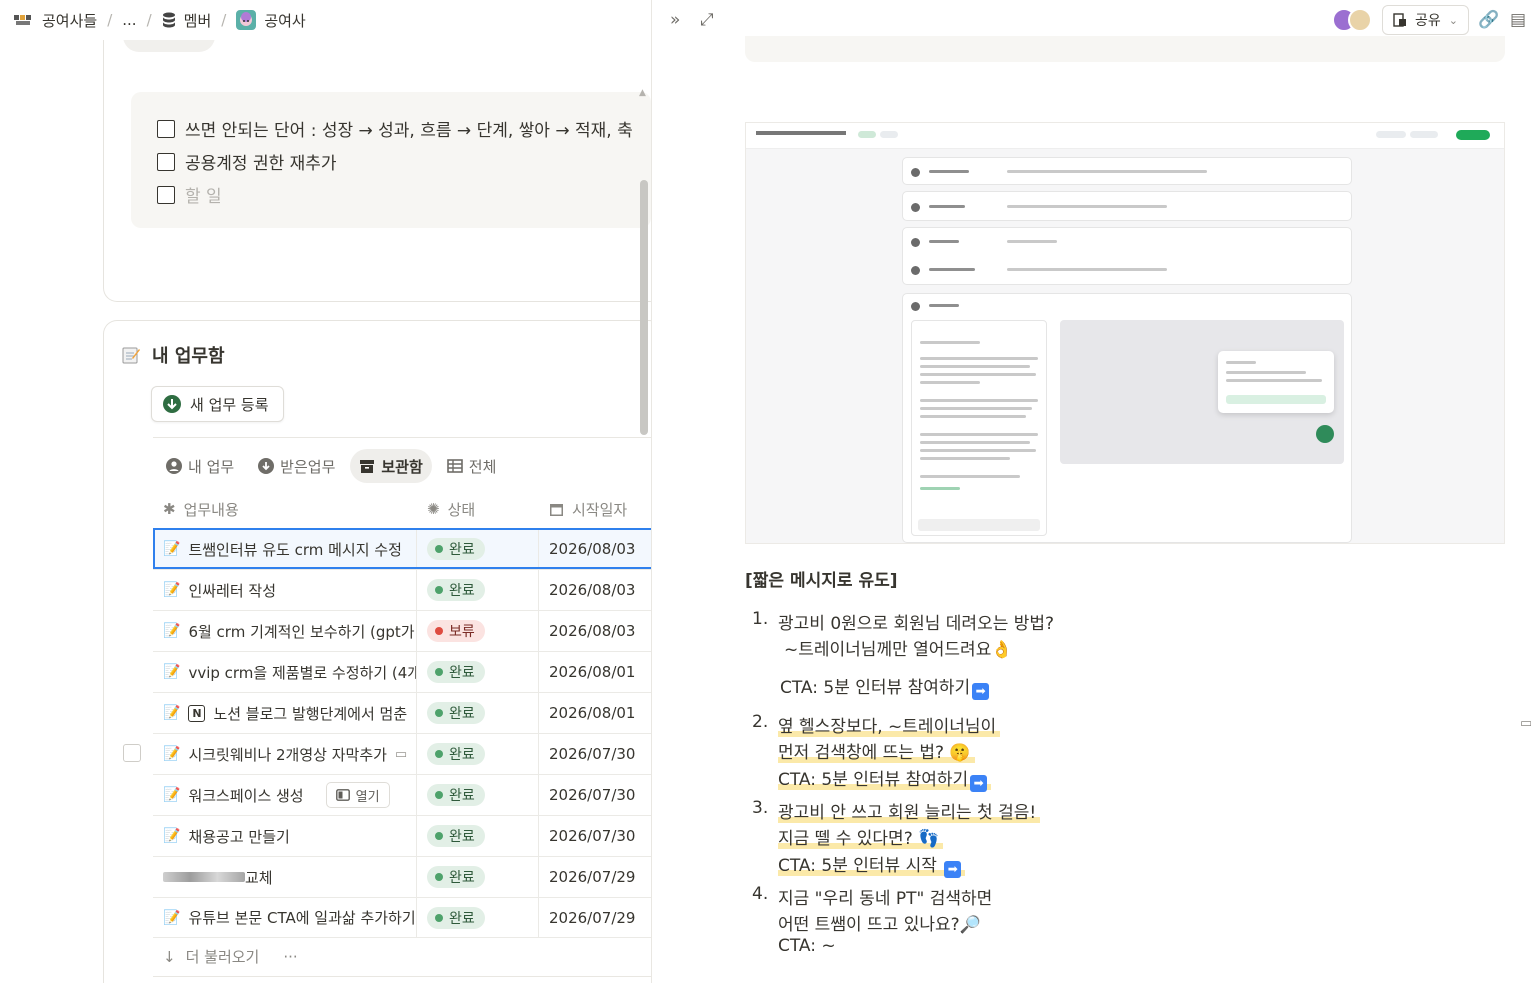 The height and width of the screenshot is (983, 1531). Describe the element at coordinates (270, 20) in the screenshot. I see `breadcrumb-page: 공여사` at that location.